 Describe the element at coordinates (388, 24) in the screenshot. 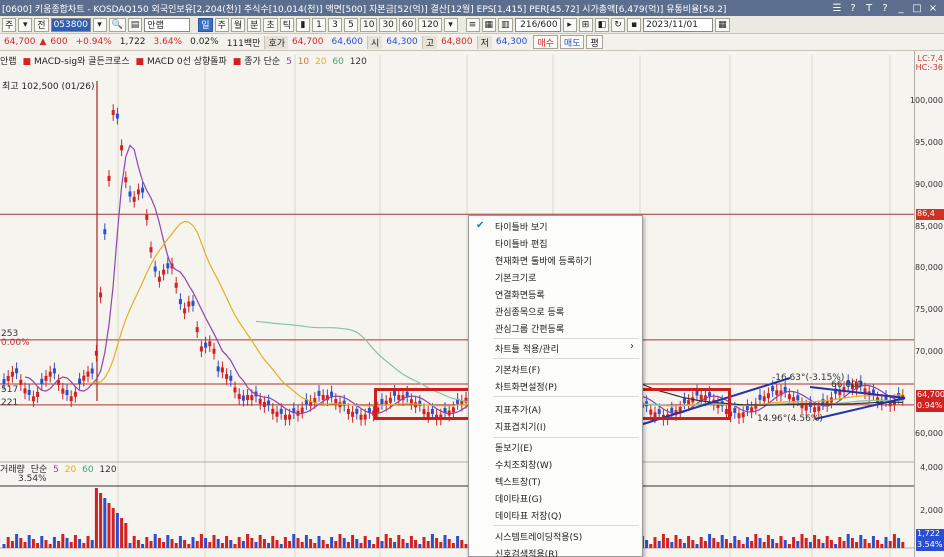

I see `interval-button-30: 30` at that location.